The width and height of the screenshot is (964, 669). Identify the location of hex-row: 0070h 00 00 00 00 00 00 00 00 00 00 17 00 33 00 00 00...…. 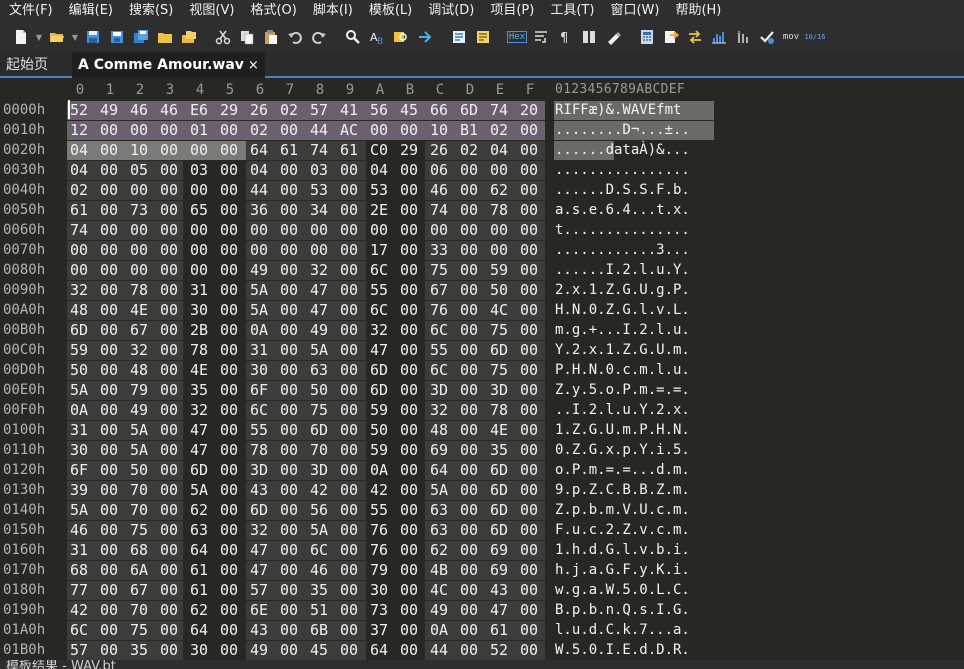
(482, 250).